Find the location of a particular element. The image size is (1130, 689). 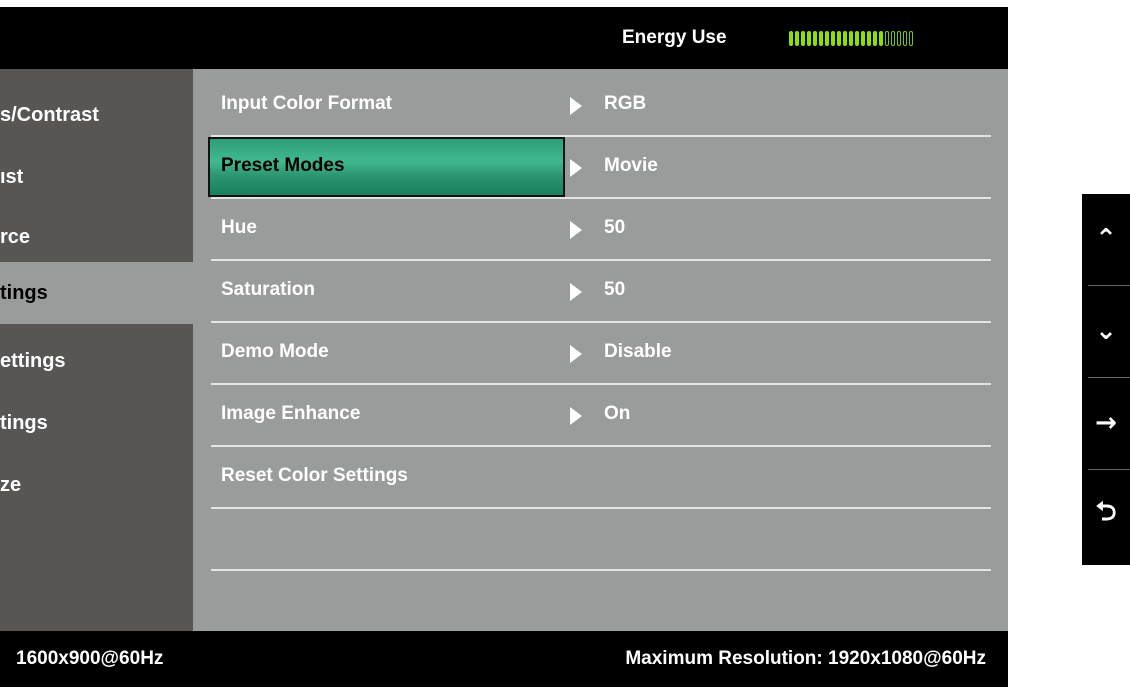

maximum-resolution: Maximum Resolution: 1920x1080@60Hz is located at coordinates (805, 658).